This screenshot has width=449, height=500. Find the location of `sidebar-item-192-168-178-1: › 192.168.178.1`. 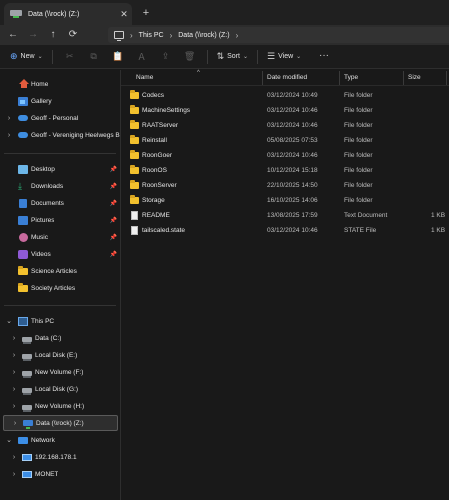

sidebar-item-192-168-178-1: › 192.168.178.1 is located at coordinates (60, 457).